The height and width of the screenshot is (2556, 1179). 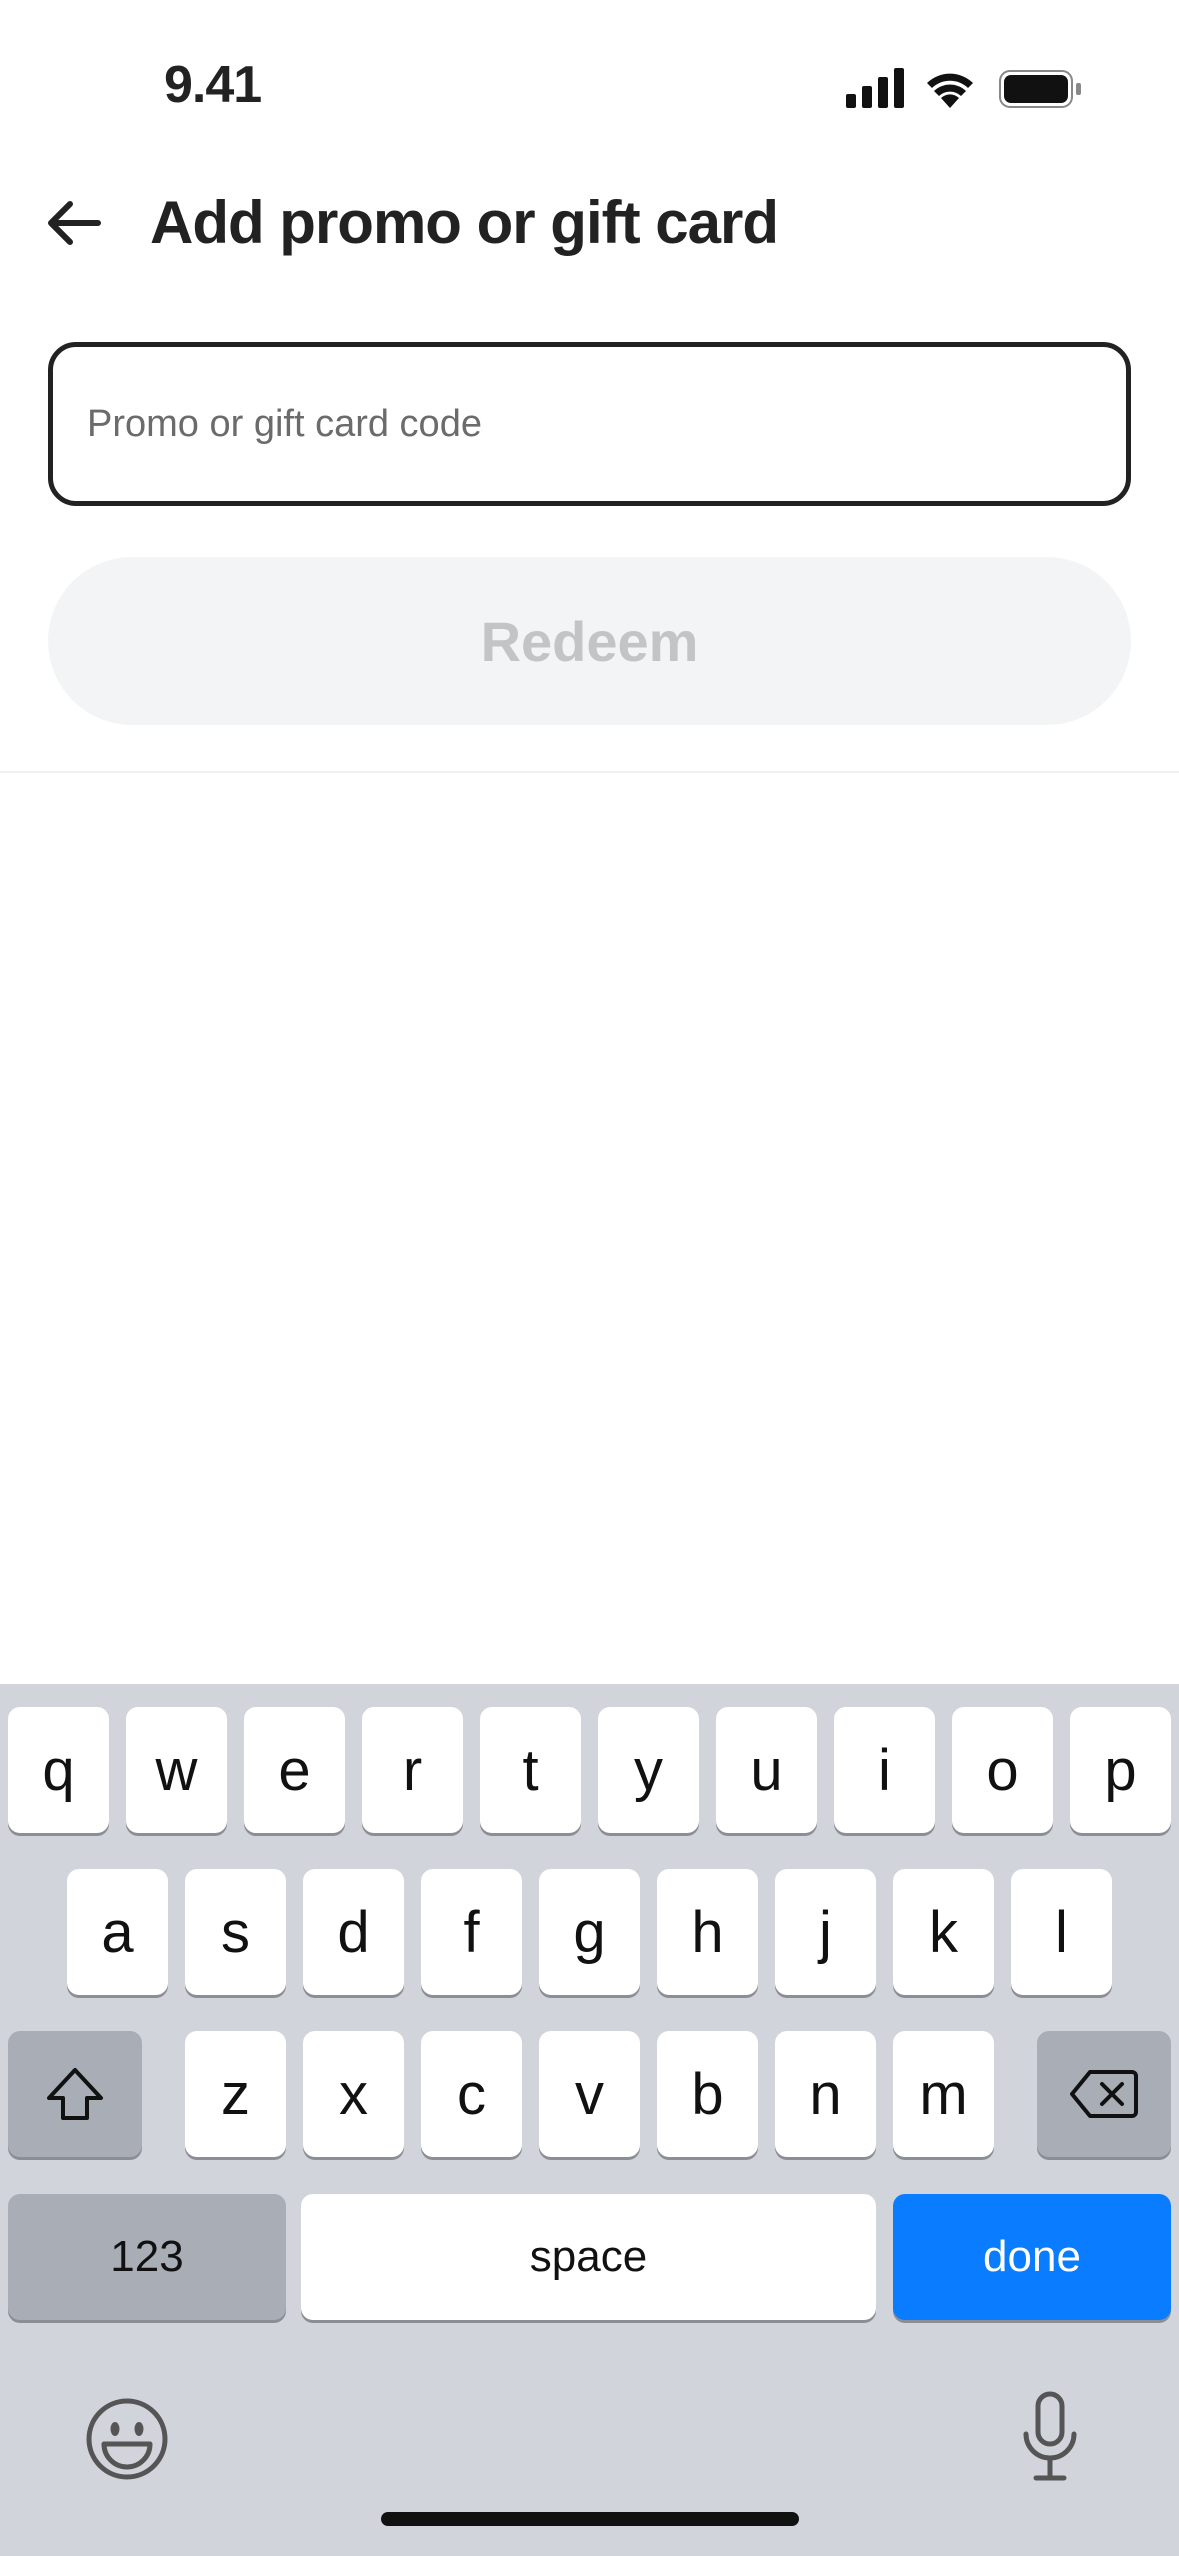 What do you see at coordinates (588, 2257) in the screenshot?
I see `space-key: space` at bounding box center [588, 2257].